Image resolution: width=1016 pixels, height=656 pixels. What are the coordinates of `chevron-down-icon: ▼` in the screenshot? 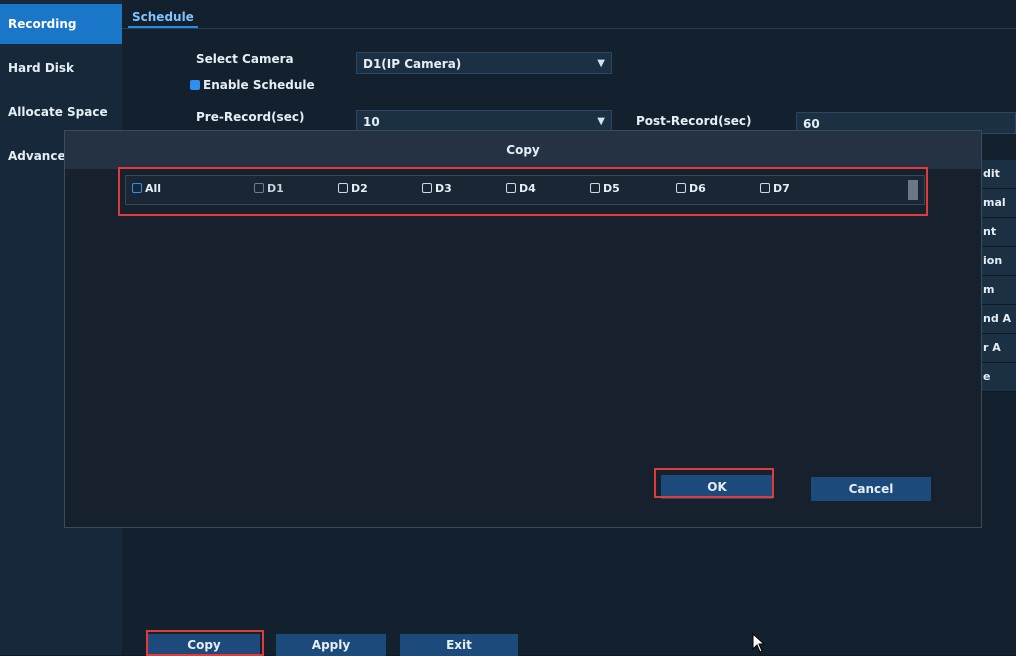 It's located at (601, 63).